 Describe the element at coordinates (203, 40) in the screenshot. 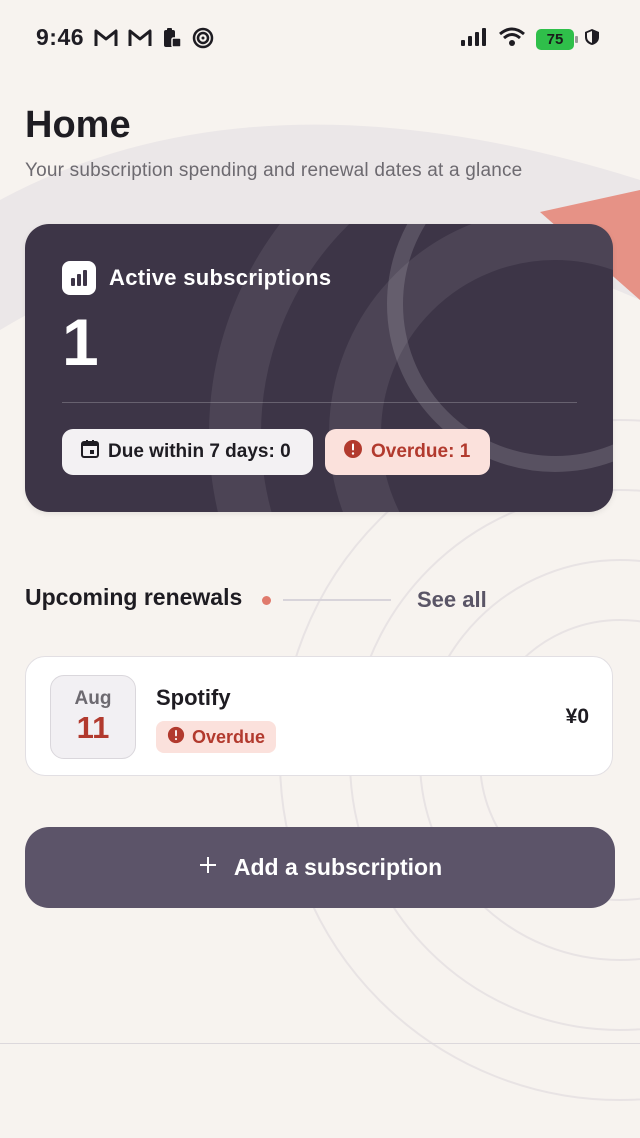

I see `spiral-icon` at that location.